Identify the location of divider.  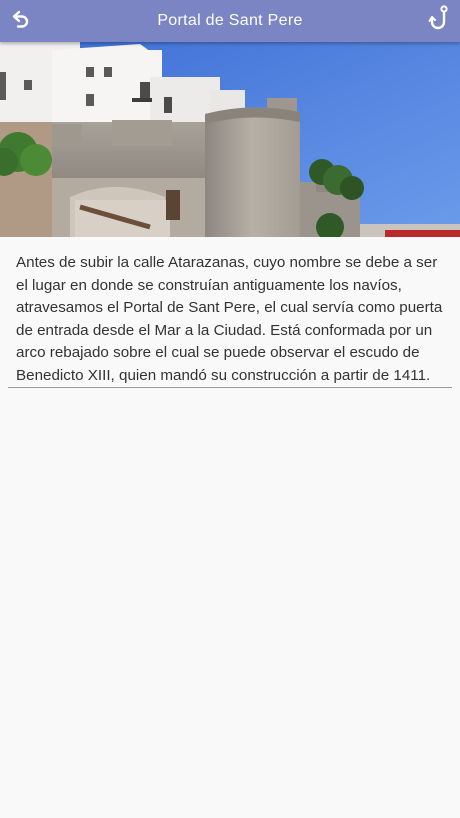
(230, 387).